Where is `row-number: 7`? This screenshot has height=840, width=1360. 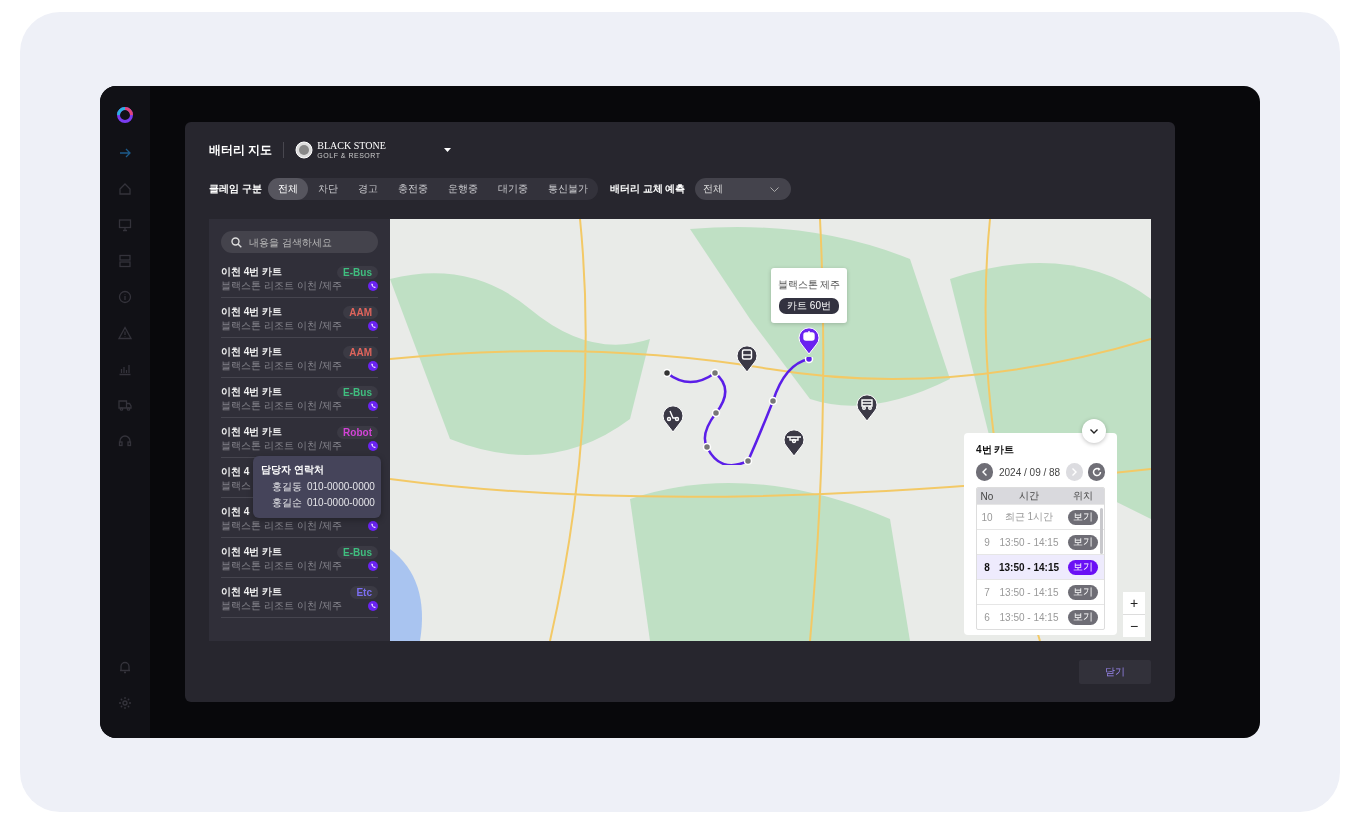
row-number: 7 is located at coordinates (987, 592).